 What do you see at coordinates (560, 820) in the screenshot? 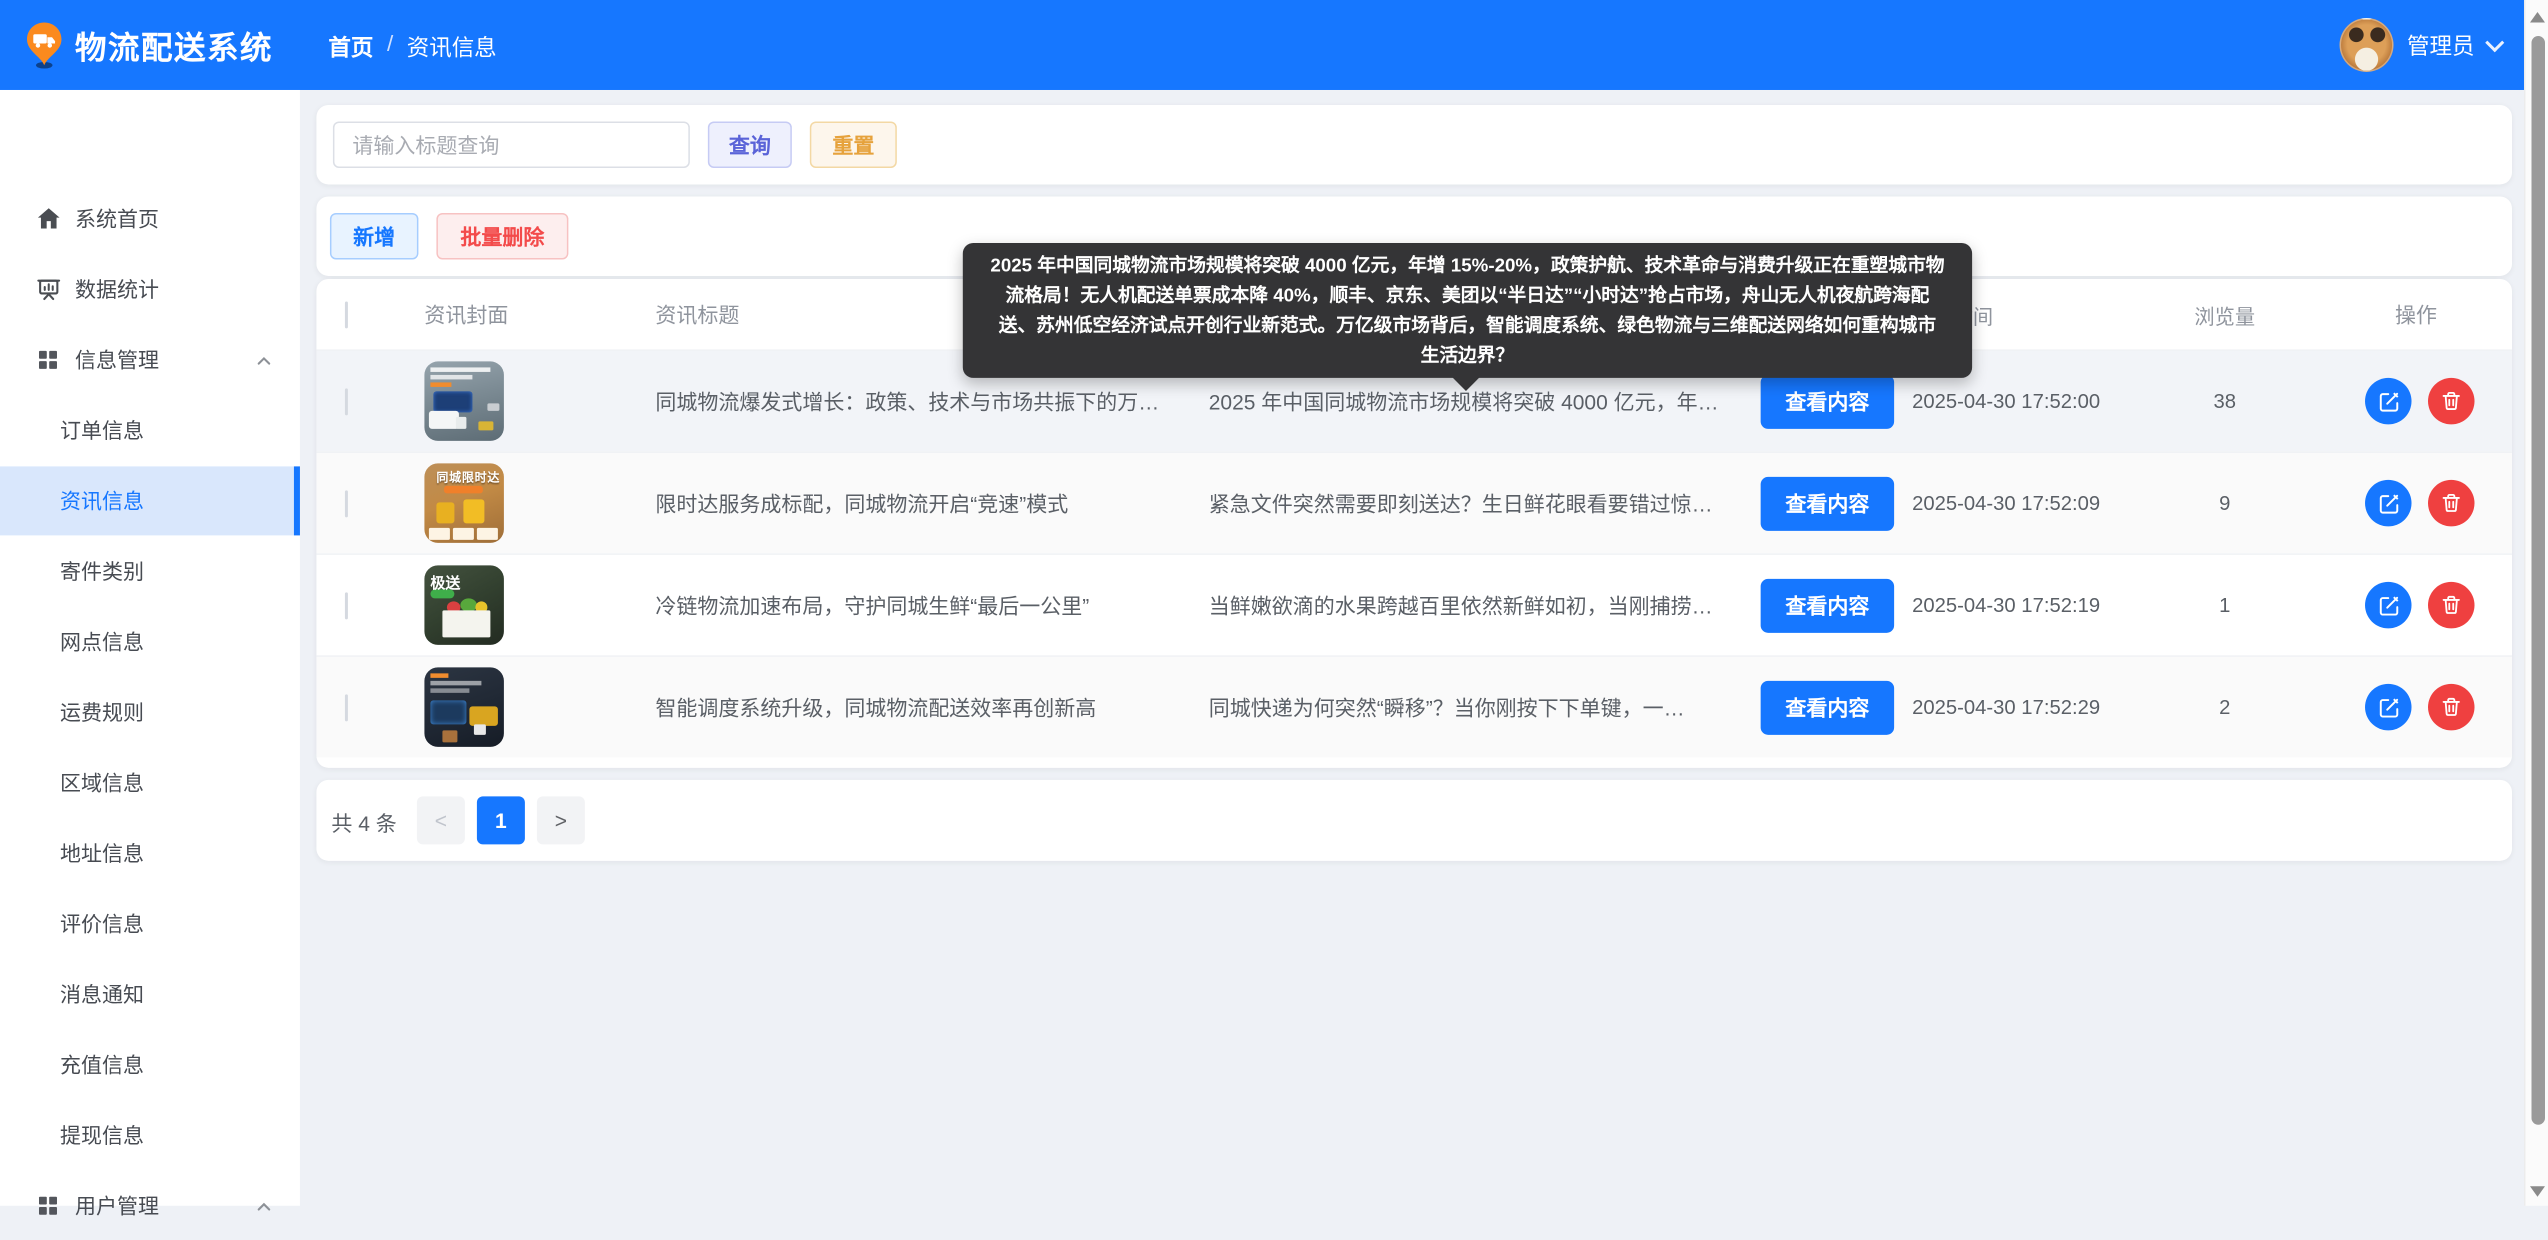
I see `pagination-next-button: >` at bounding box center [560, 820].